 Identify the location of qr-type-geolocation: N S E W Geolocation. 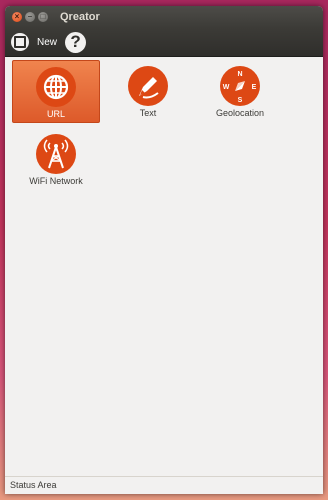
(240, 91).